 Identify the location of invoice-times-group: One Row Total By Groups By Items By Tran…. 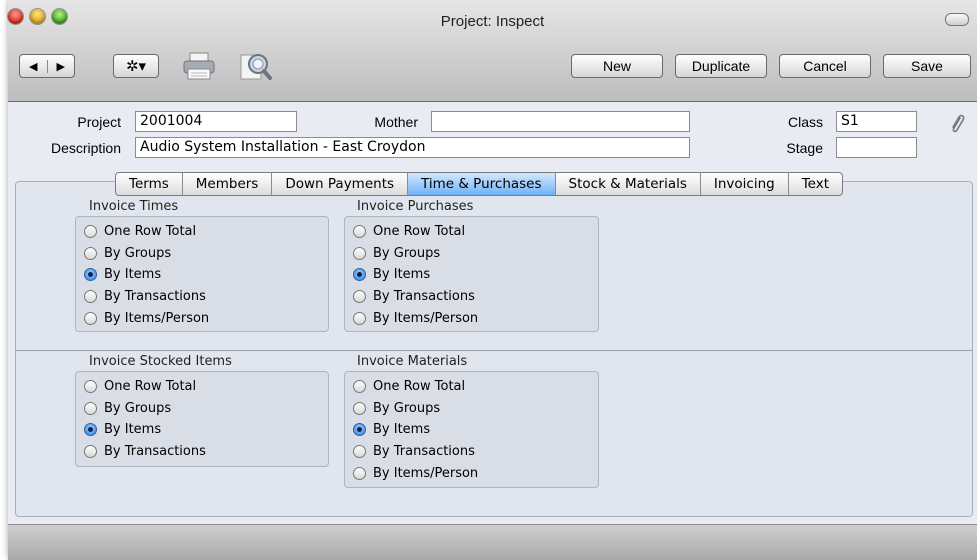
(202, 274).